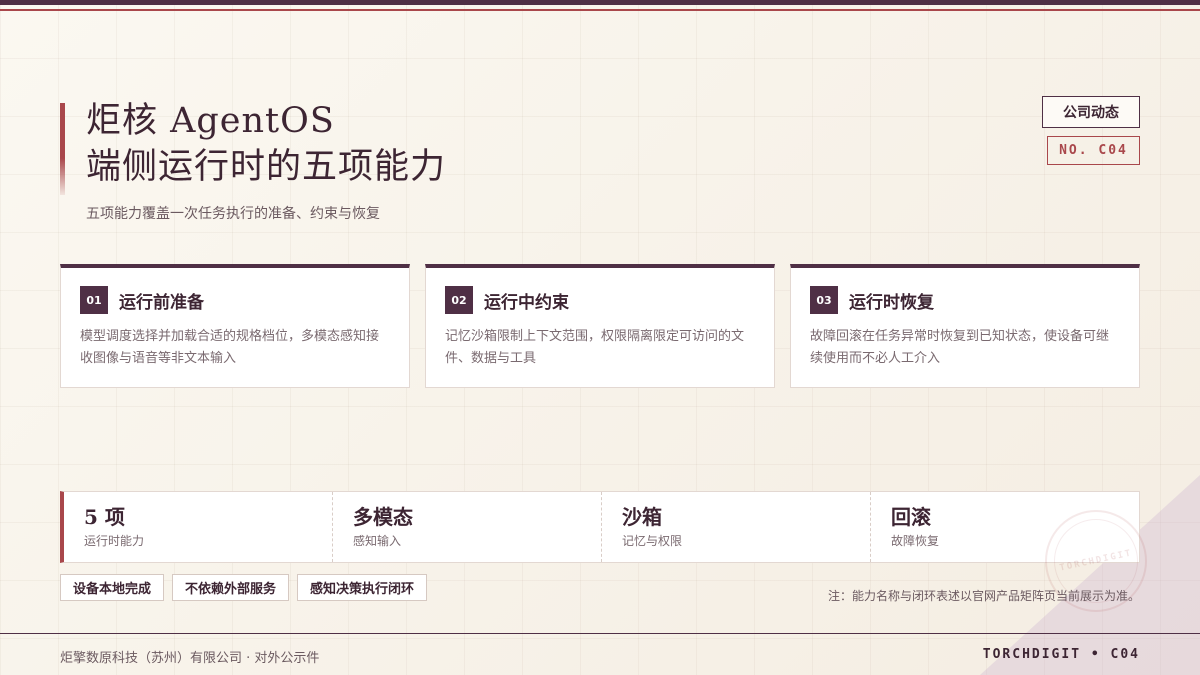  Describe the element at coordinates (600, 10) in the screenshot. I see `top-accent-line` at that location.